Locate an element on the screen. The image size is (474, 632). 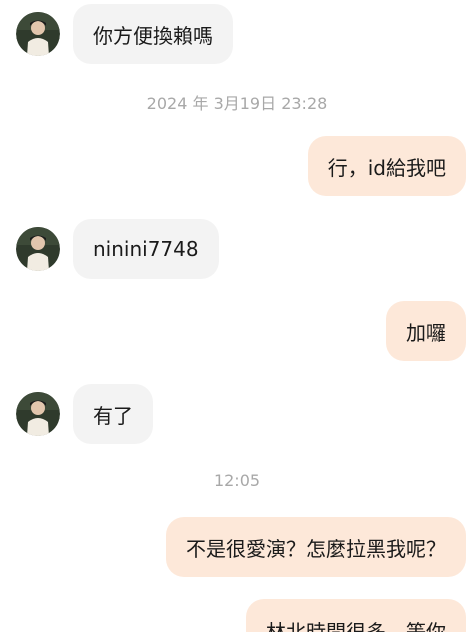
message-bubble-outgoing: 不是很愛演？怎麼拉黑我呢？ is located at coordinates (316, 547).